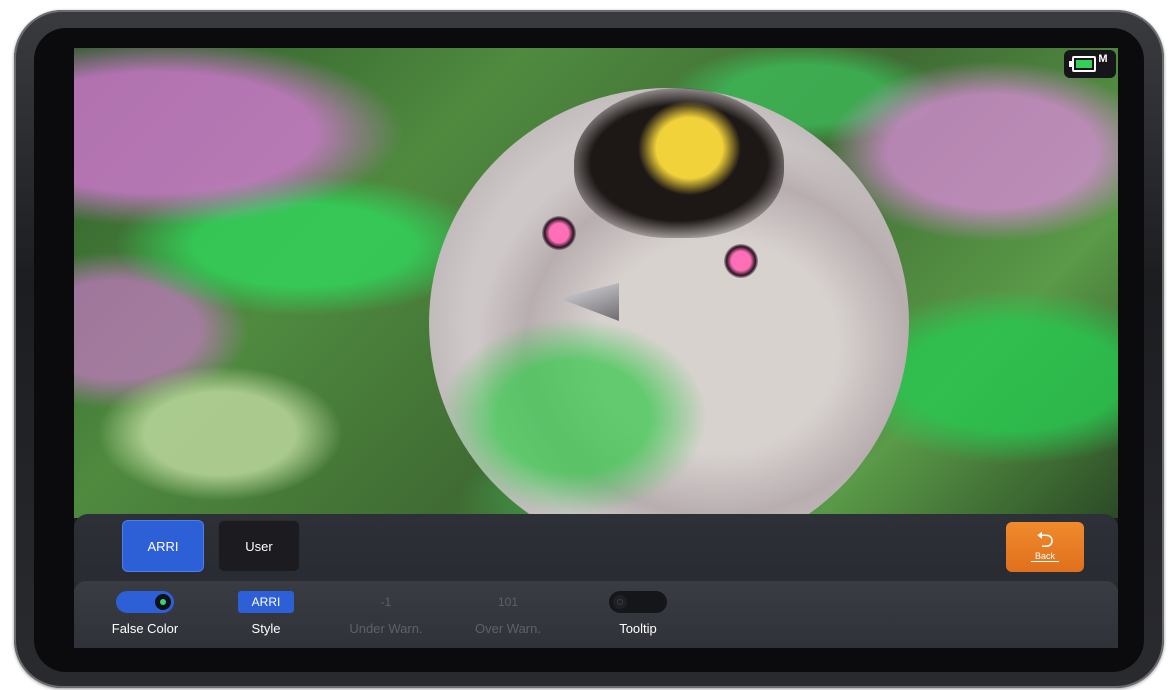 This screenshot has height=690, width=1172. I want to click on over-warn-control: 101 Over Warn., so click(508, 614).